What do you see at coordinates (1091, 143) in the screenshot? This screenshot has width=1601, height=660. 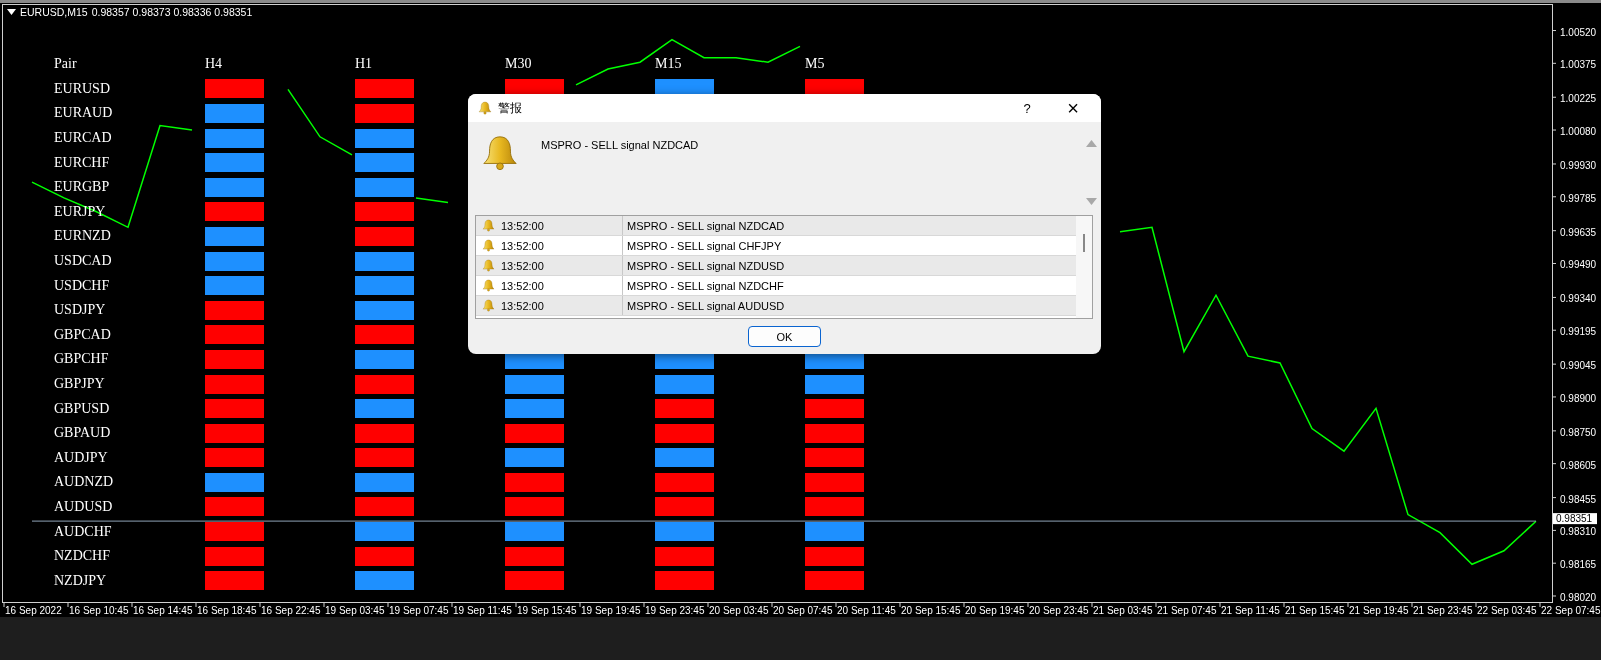 I see `scroll-up-icon` at bounding box center [1091, 143].